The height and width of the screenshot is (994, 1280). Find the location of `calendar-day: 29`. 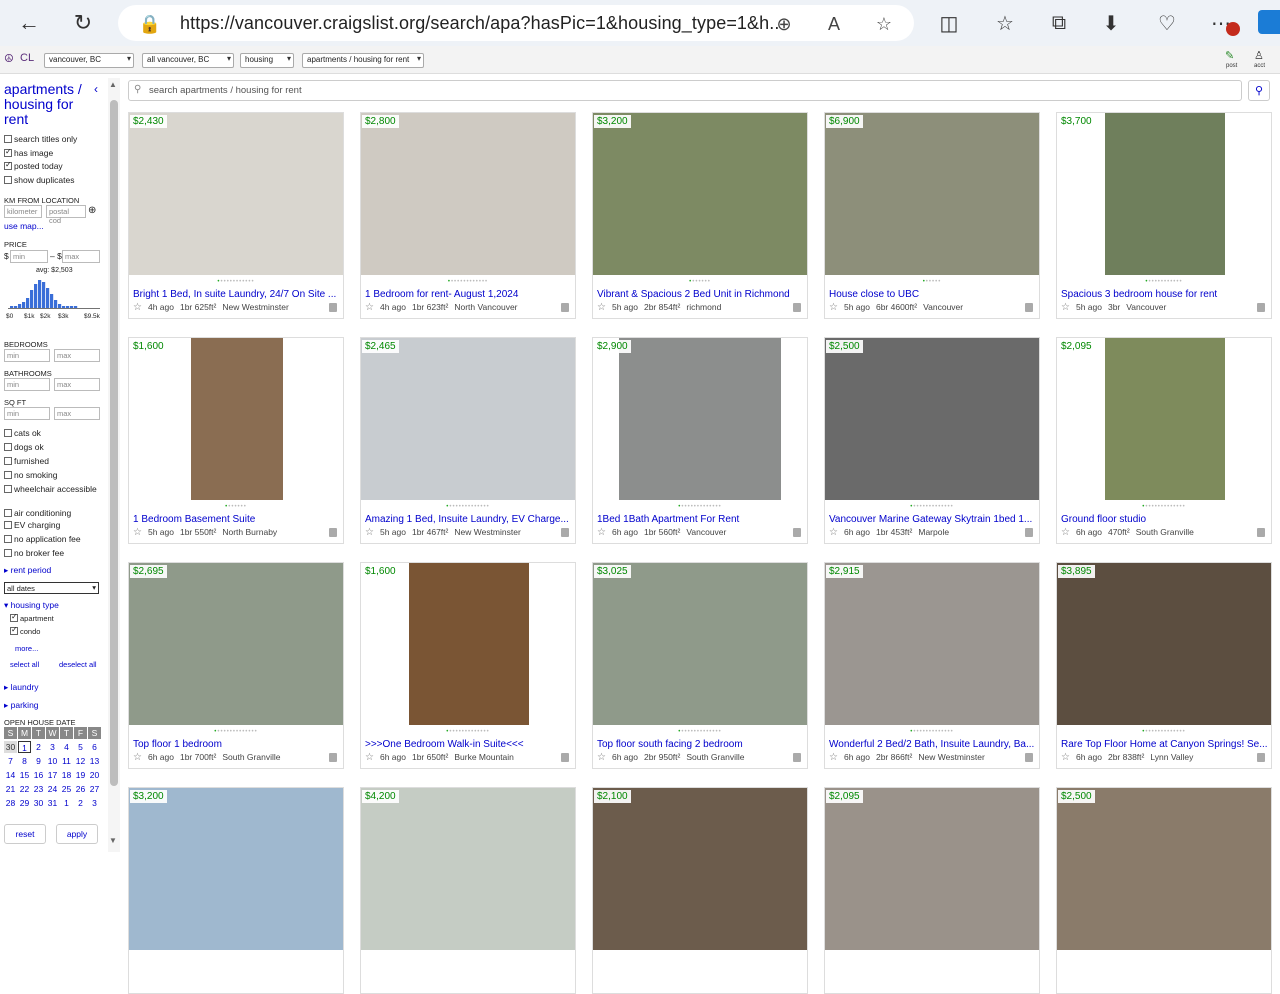

calendar-day: 29 is located at coordinates (24, 803).